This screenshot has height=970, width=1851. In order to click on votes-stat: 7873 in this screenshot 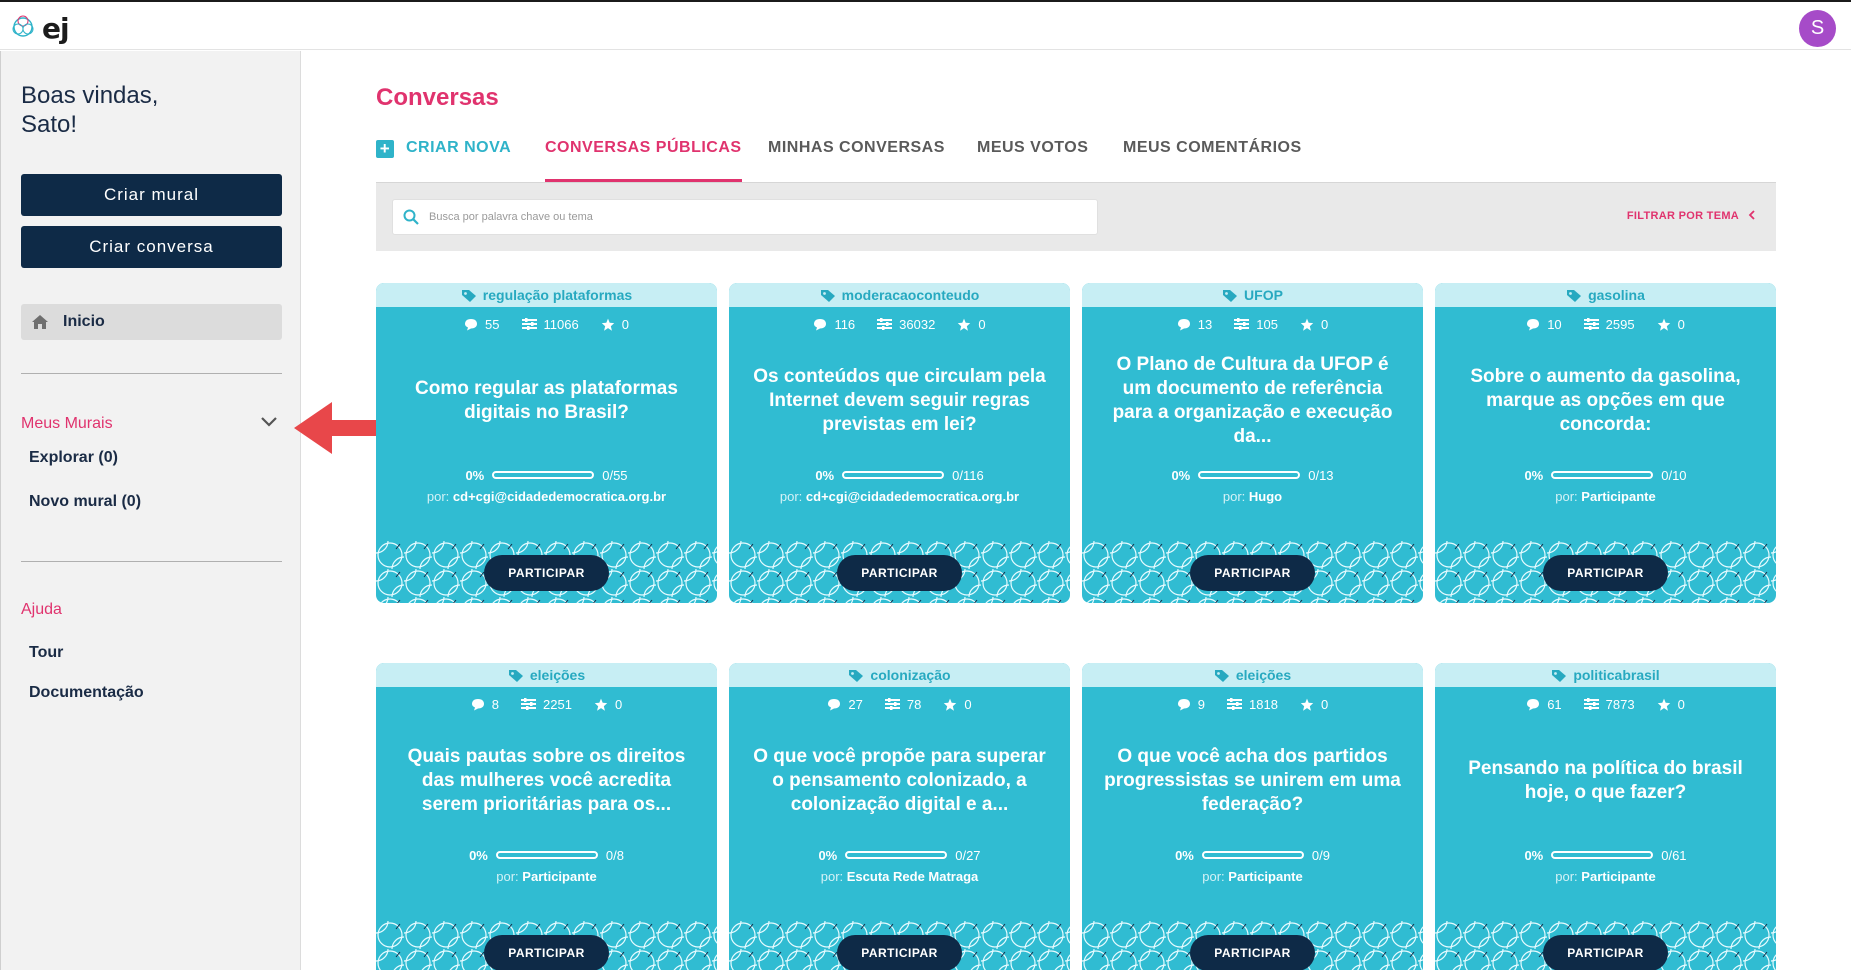, I will do `click(1609, 704)`.